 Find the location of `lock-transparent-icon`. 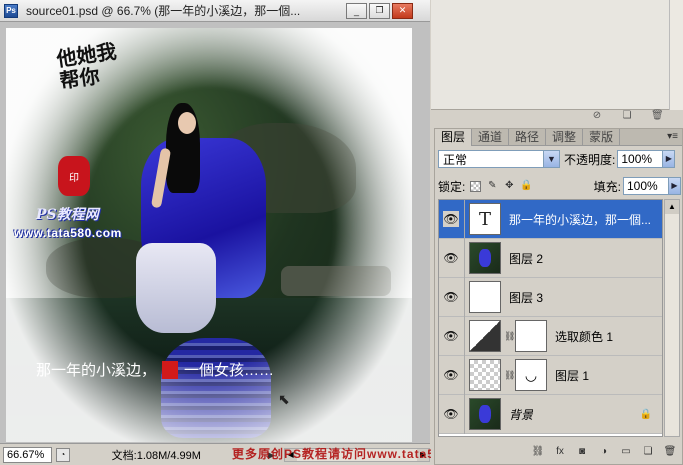

lock-transparent-icon is located at coordinates (476, 186).